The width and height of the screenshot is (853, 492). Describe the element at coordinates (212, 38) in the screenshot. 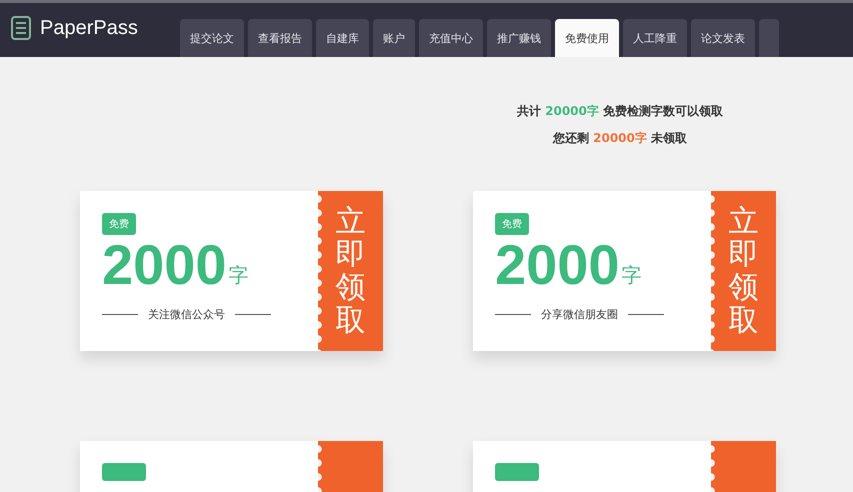

I see `nav-tab: 提交论文` at that location.